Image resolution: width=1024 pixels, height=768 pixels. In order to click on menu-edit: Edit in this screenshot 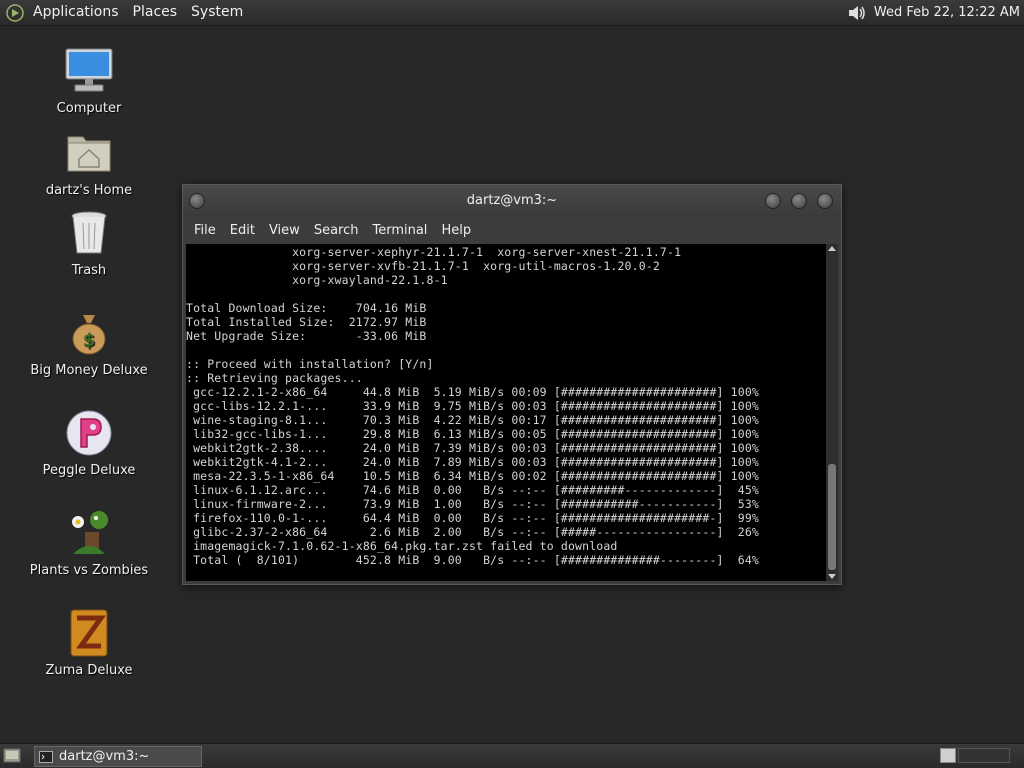, I will do `click(242, 230)`.